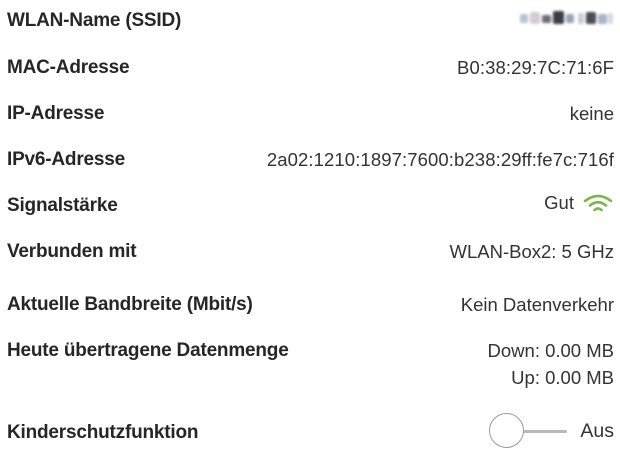 The height and width of the screenshot is (455, 620). What do you see at coordinates (148, 350) in the screenshot?
I see `transferred-data-label: Heute übertragene Datenmenge` at bounding box center [148, 350].